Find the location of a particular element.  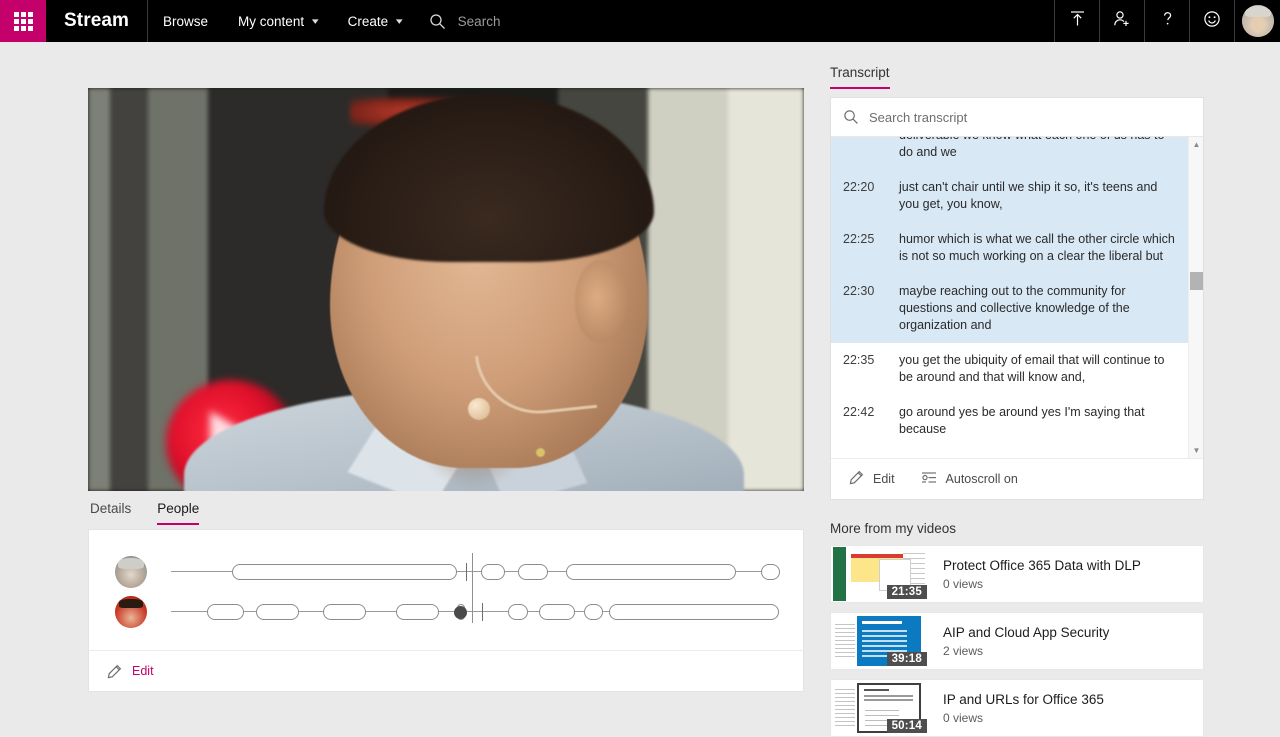

timeline-playhead-dot is located at coordinates (460, 612).